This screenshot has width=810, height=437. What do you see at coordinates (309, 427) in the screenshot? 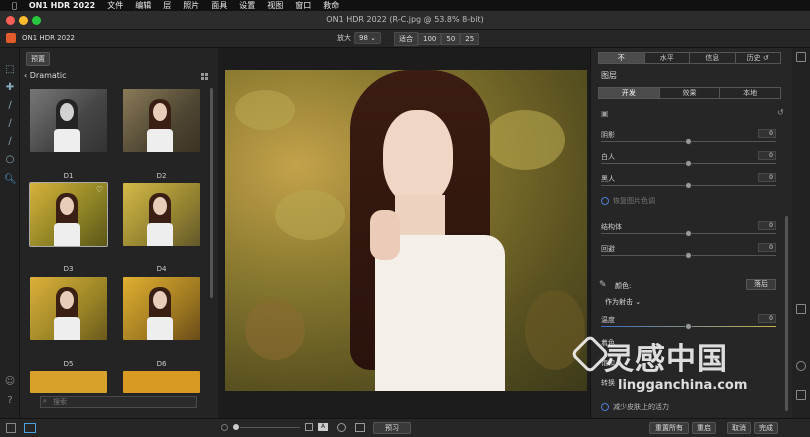
I see `compare-icon` at bounding box center [309, 427].